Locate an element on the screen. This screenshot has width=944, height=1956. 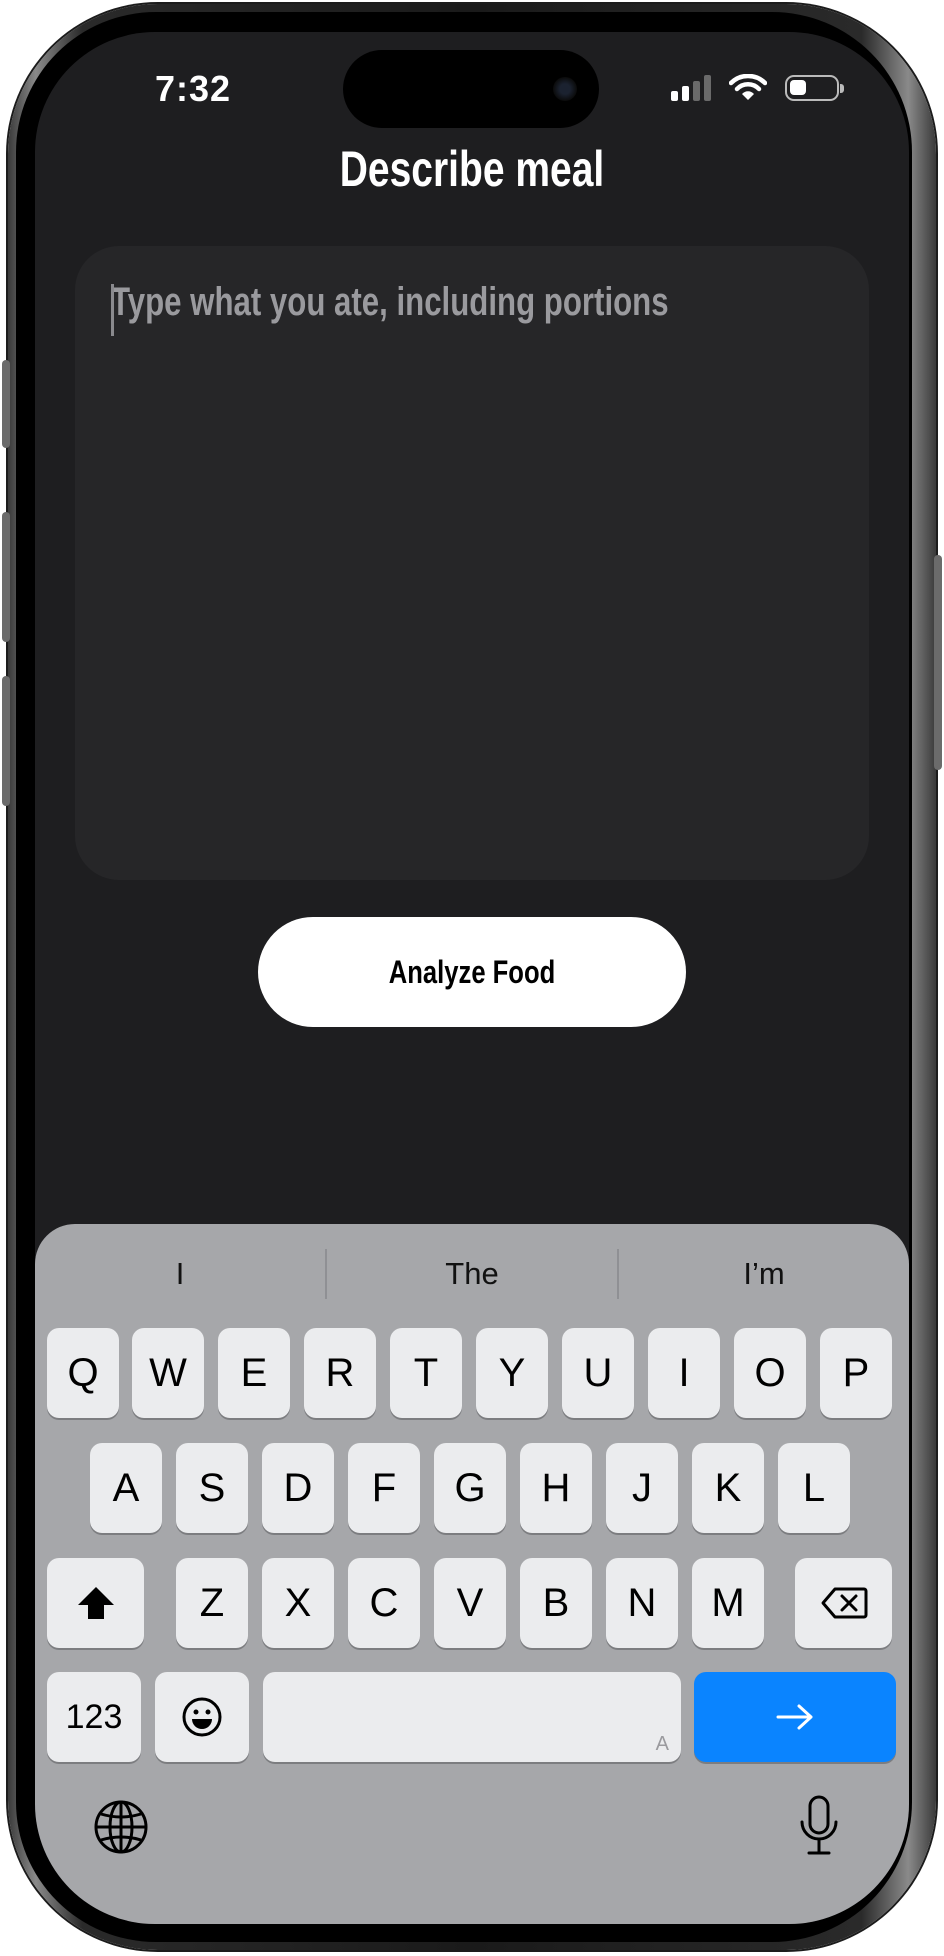
key-e: E is located at coordinates (254, 1373).